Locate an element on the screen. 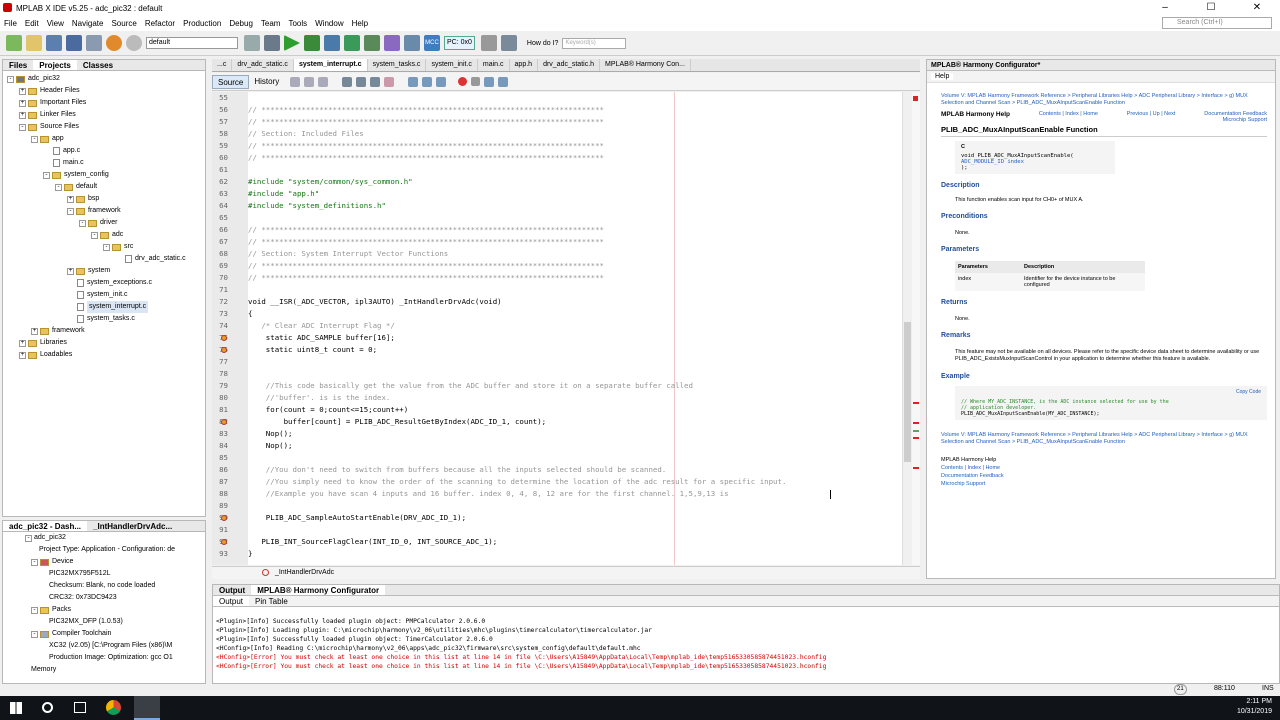 The height and width of the screenshot is (720, 1280). line-number: 56 is located at coordinates (220, 110).